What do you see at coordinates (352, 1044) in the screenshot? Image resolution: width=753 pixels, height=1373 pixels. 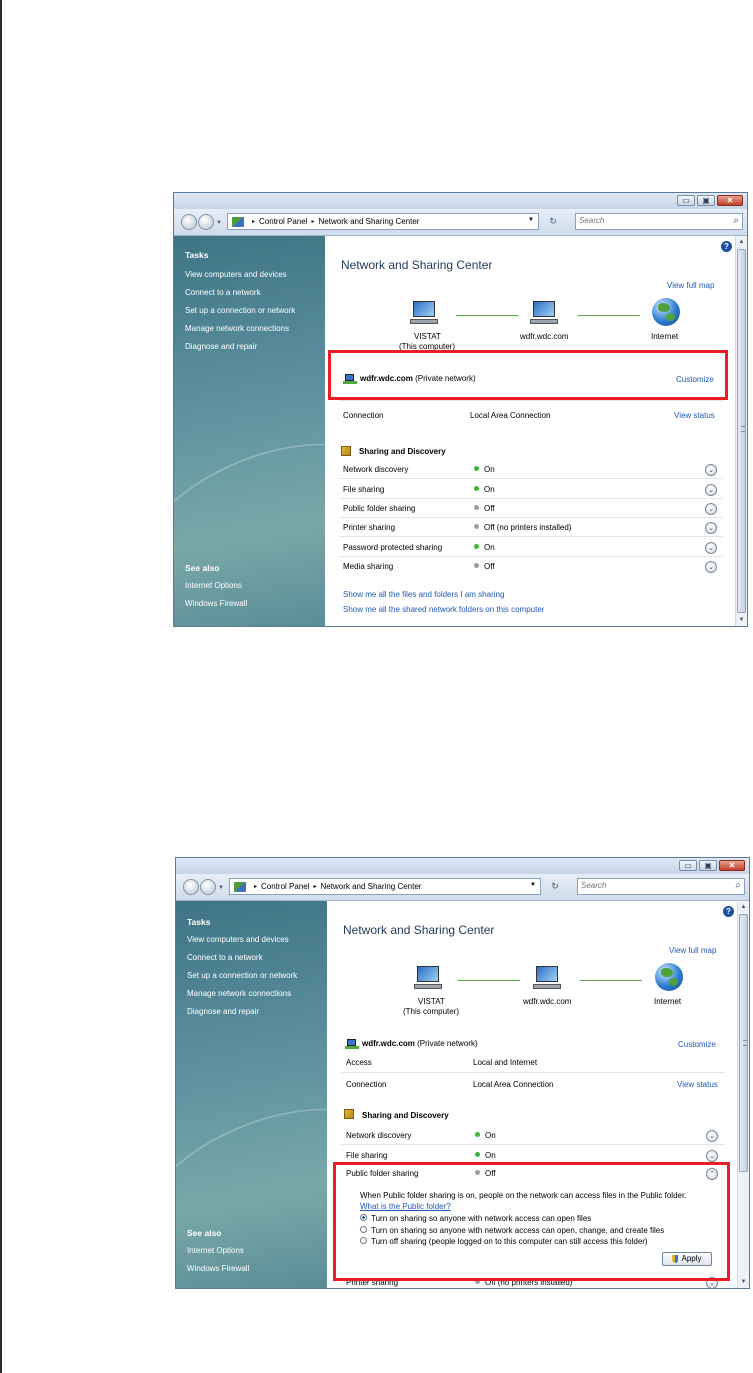 I see `network-status-icon` at bounding box center [352, 1044].